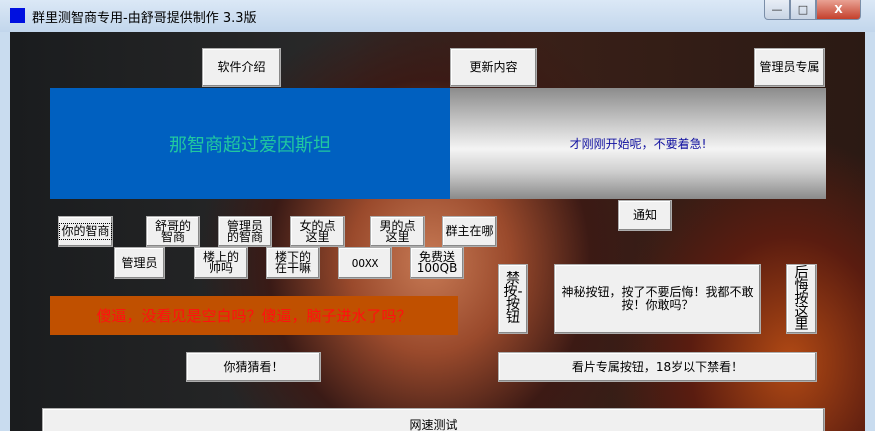 This screenshot has height=431, width=875. Describe the element at coordinates (241, 67) in the screenshot. I see `intro-button: 软件介绍` at that location.